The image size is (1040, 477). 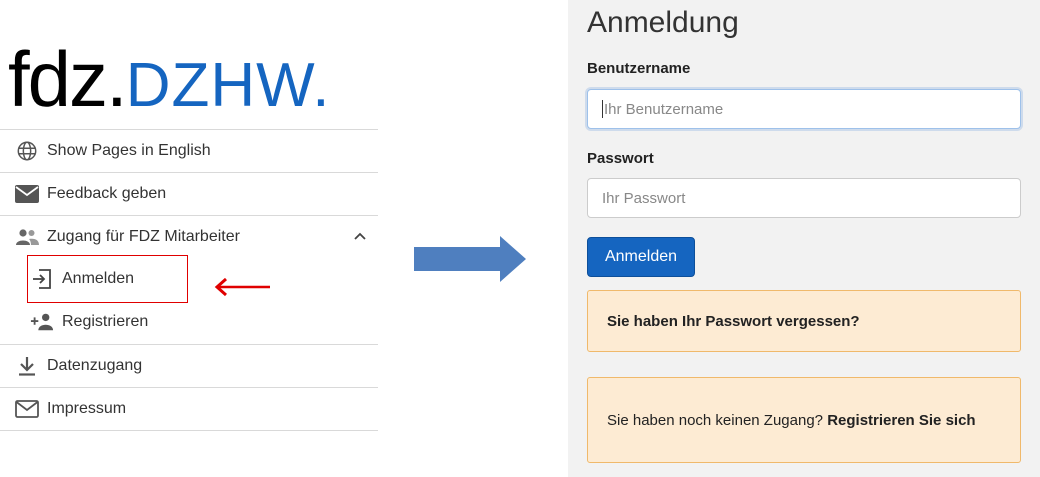 I want to click on sidebar-item-label: Datenzugang, so click(x=95, y=365).